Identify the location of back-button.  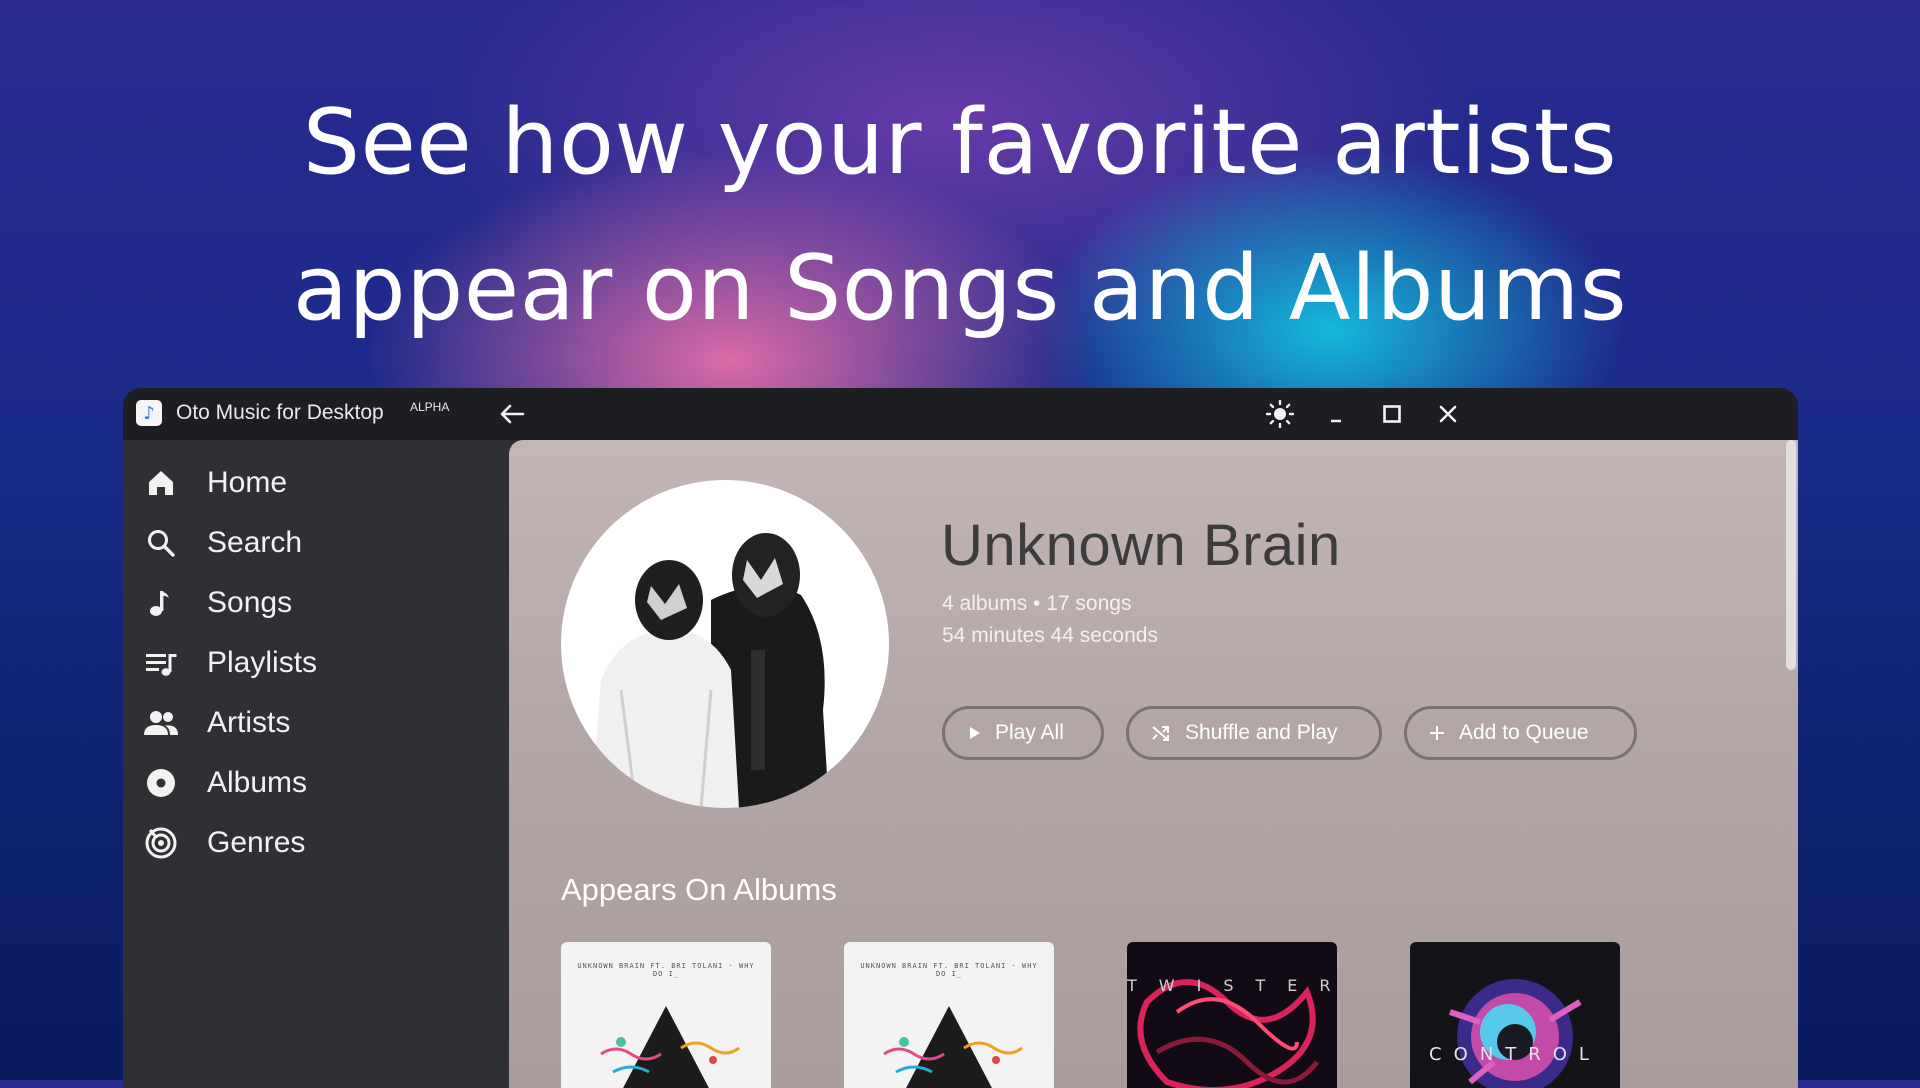
(512, 414).